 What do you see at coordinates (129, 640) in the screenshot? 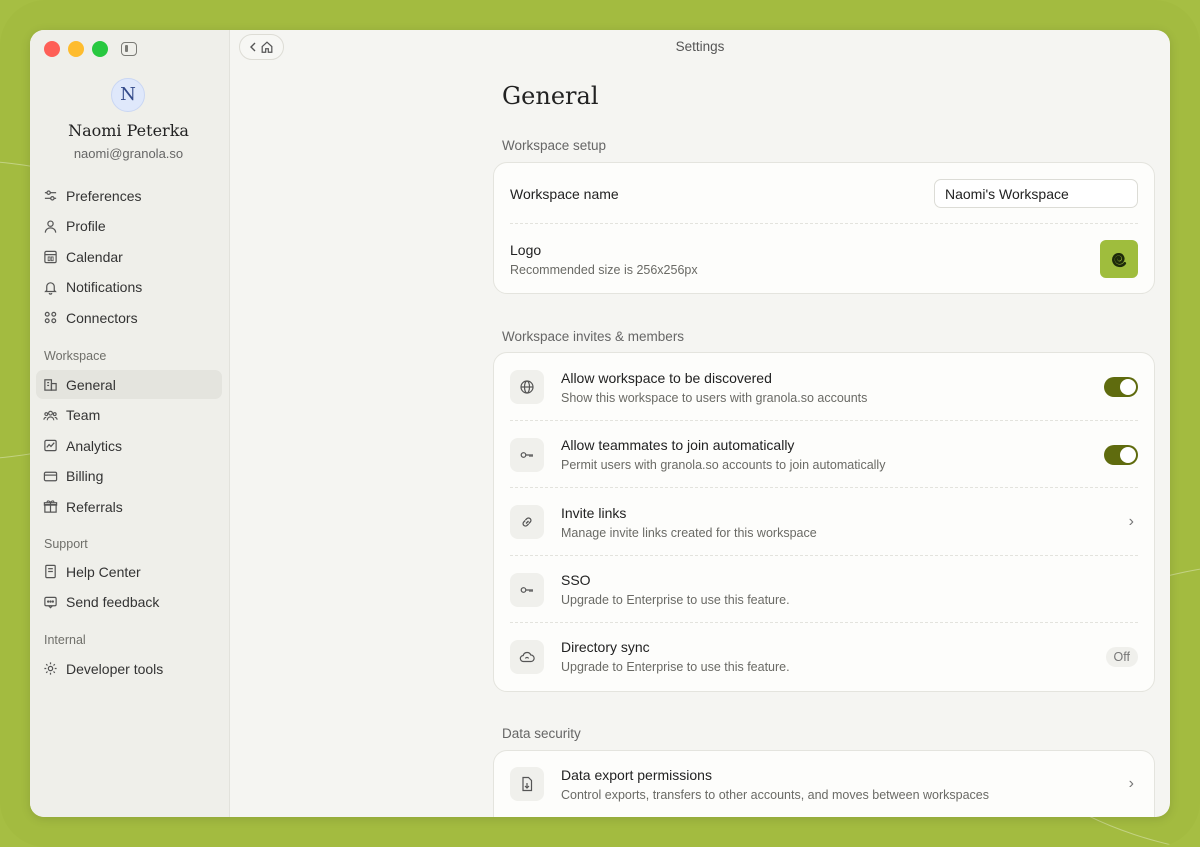
I see `internal-nav: Internal` at bounding box center [129, 640].